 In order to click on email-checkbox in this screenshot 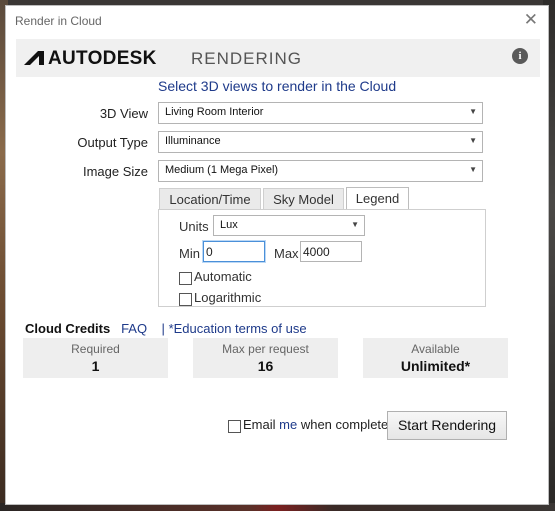, I will do `click(234, 426)`.